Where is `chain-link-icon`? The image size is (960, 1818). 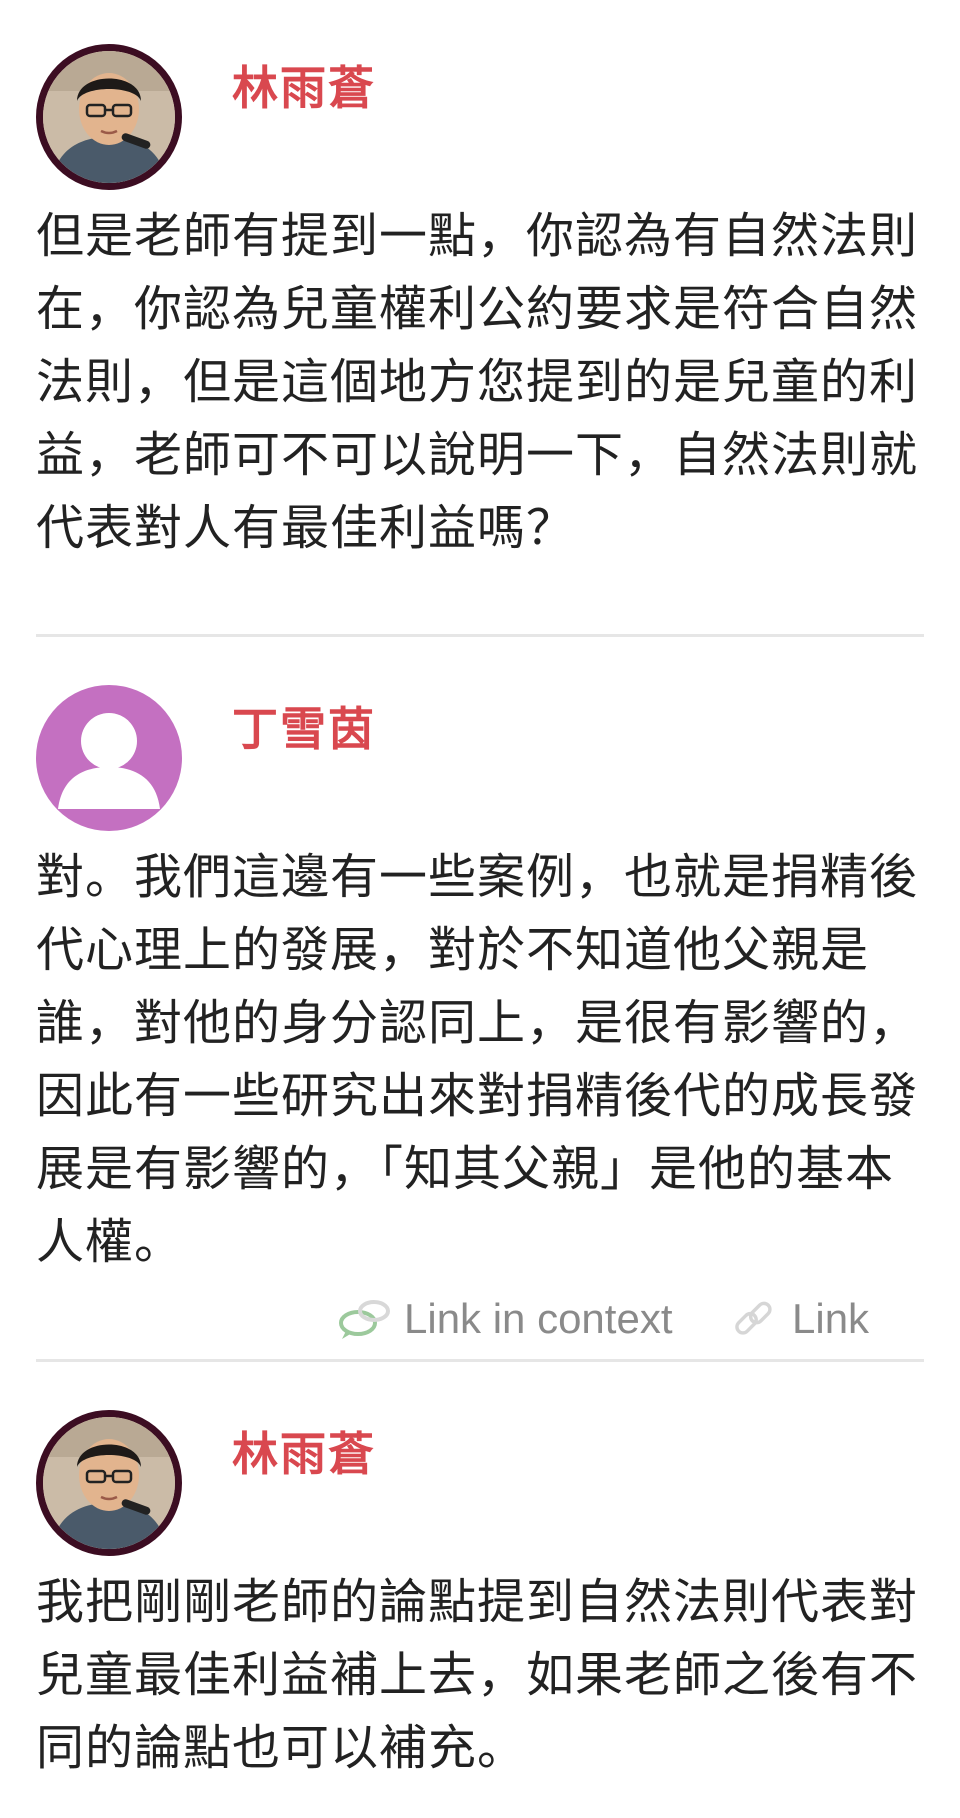
chain-link-icon is located at coordinates (753, 1318).